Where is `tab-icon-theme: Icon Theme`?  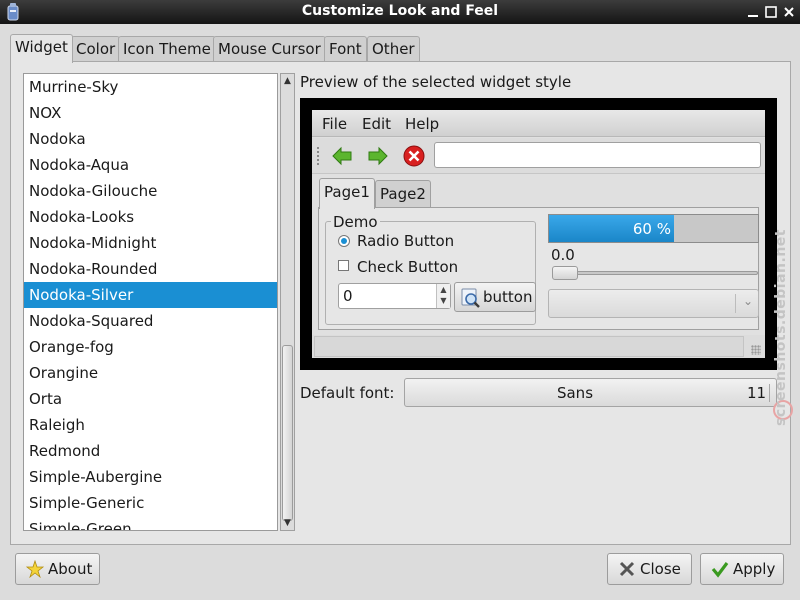
tab-icon-theme: Icon Theme is located at coordinates (167, 49).